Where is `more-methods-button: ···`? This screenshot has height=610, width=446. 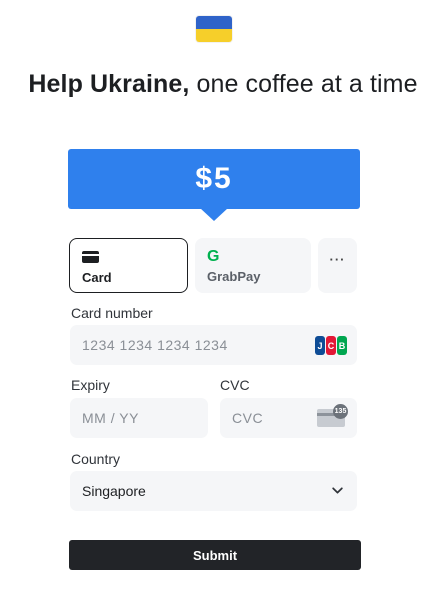 more-methods-button: ··· is located at coordinates (337, 265).